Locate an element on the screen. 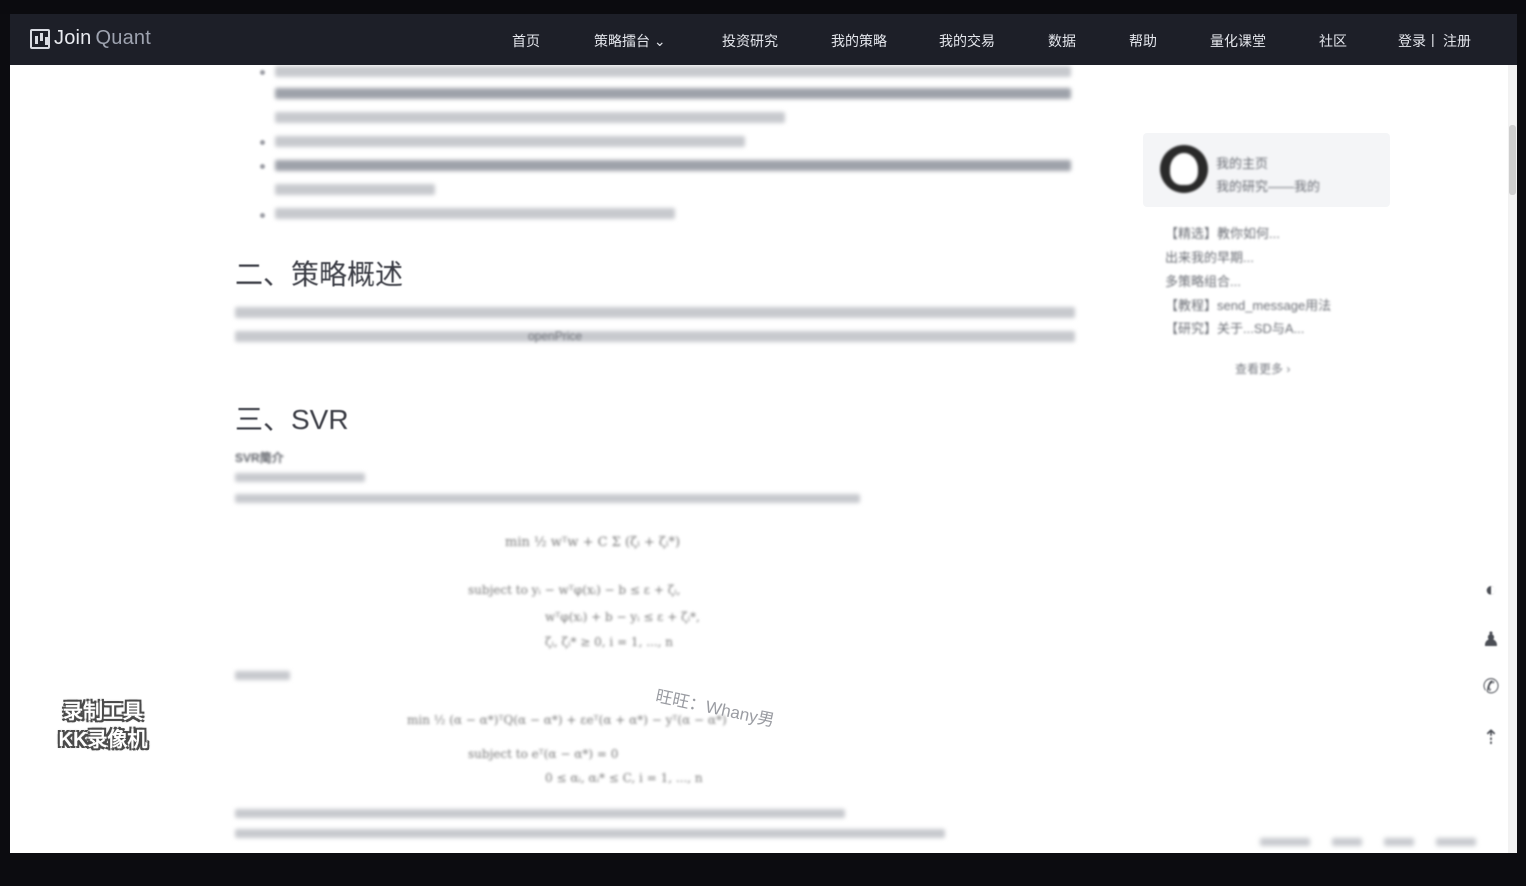 Image resolution: width=1526 pixels, height=886 pixels. nav-strategy-arena-label: 策略擂台 is located at coordinates (622, 41).